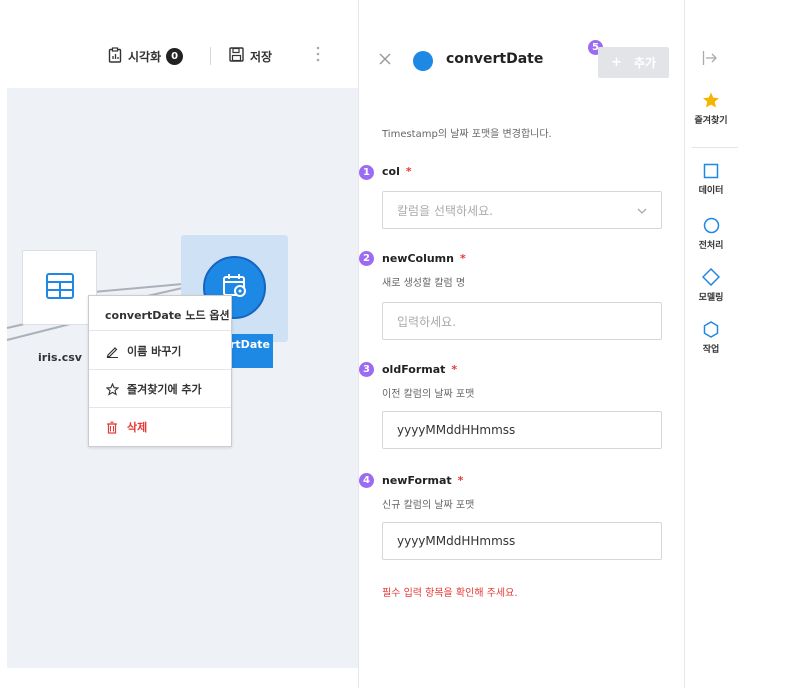 This screenshot has width=794, height=688. I want to click on col-label-text: col, so click(391, 171).